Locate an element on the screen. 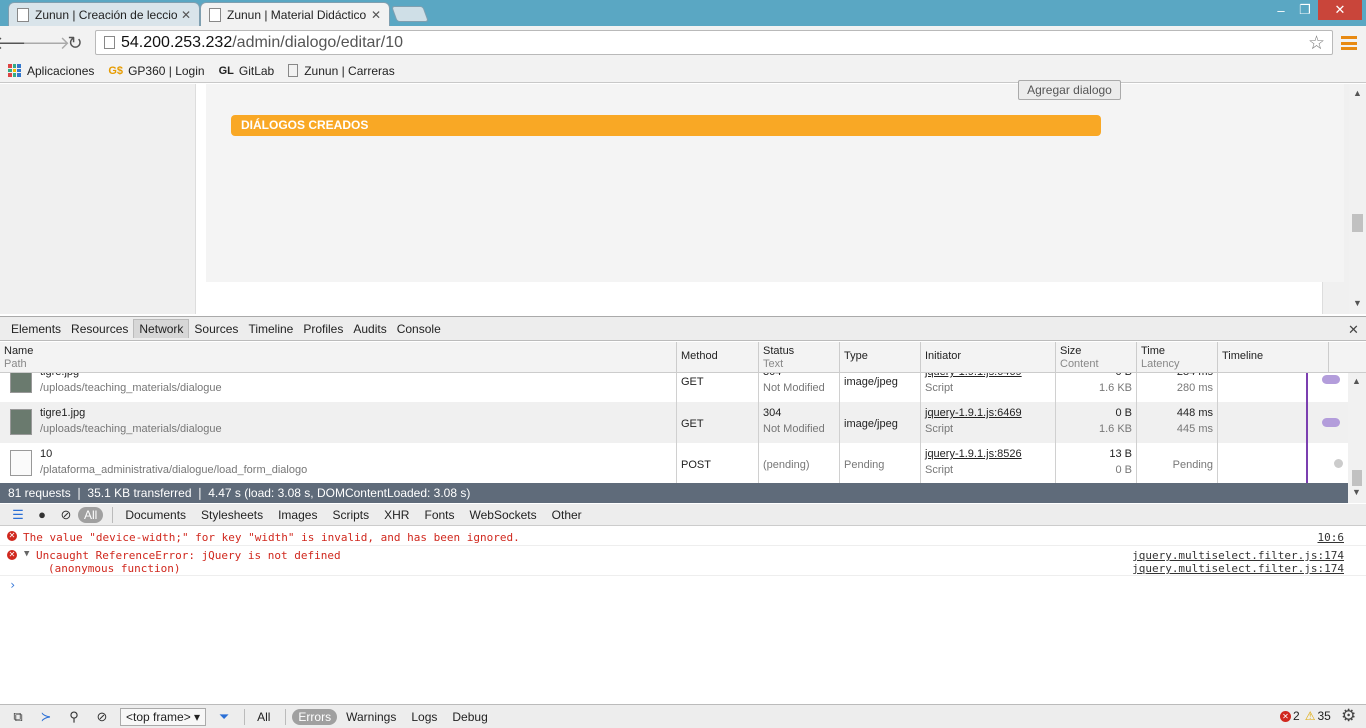 The image size is (1366, 728). column-initiator: Initiator is located at coordinates (988, 357).